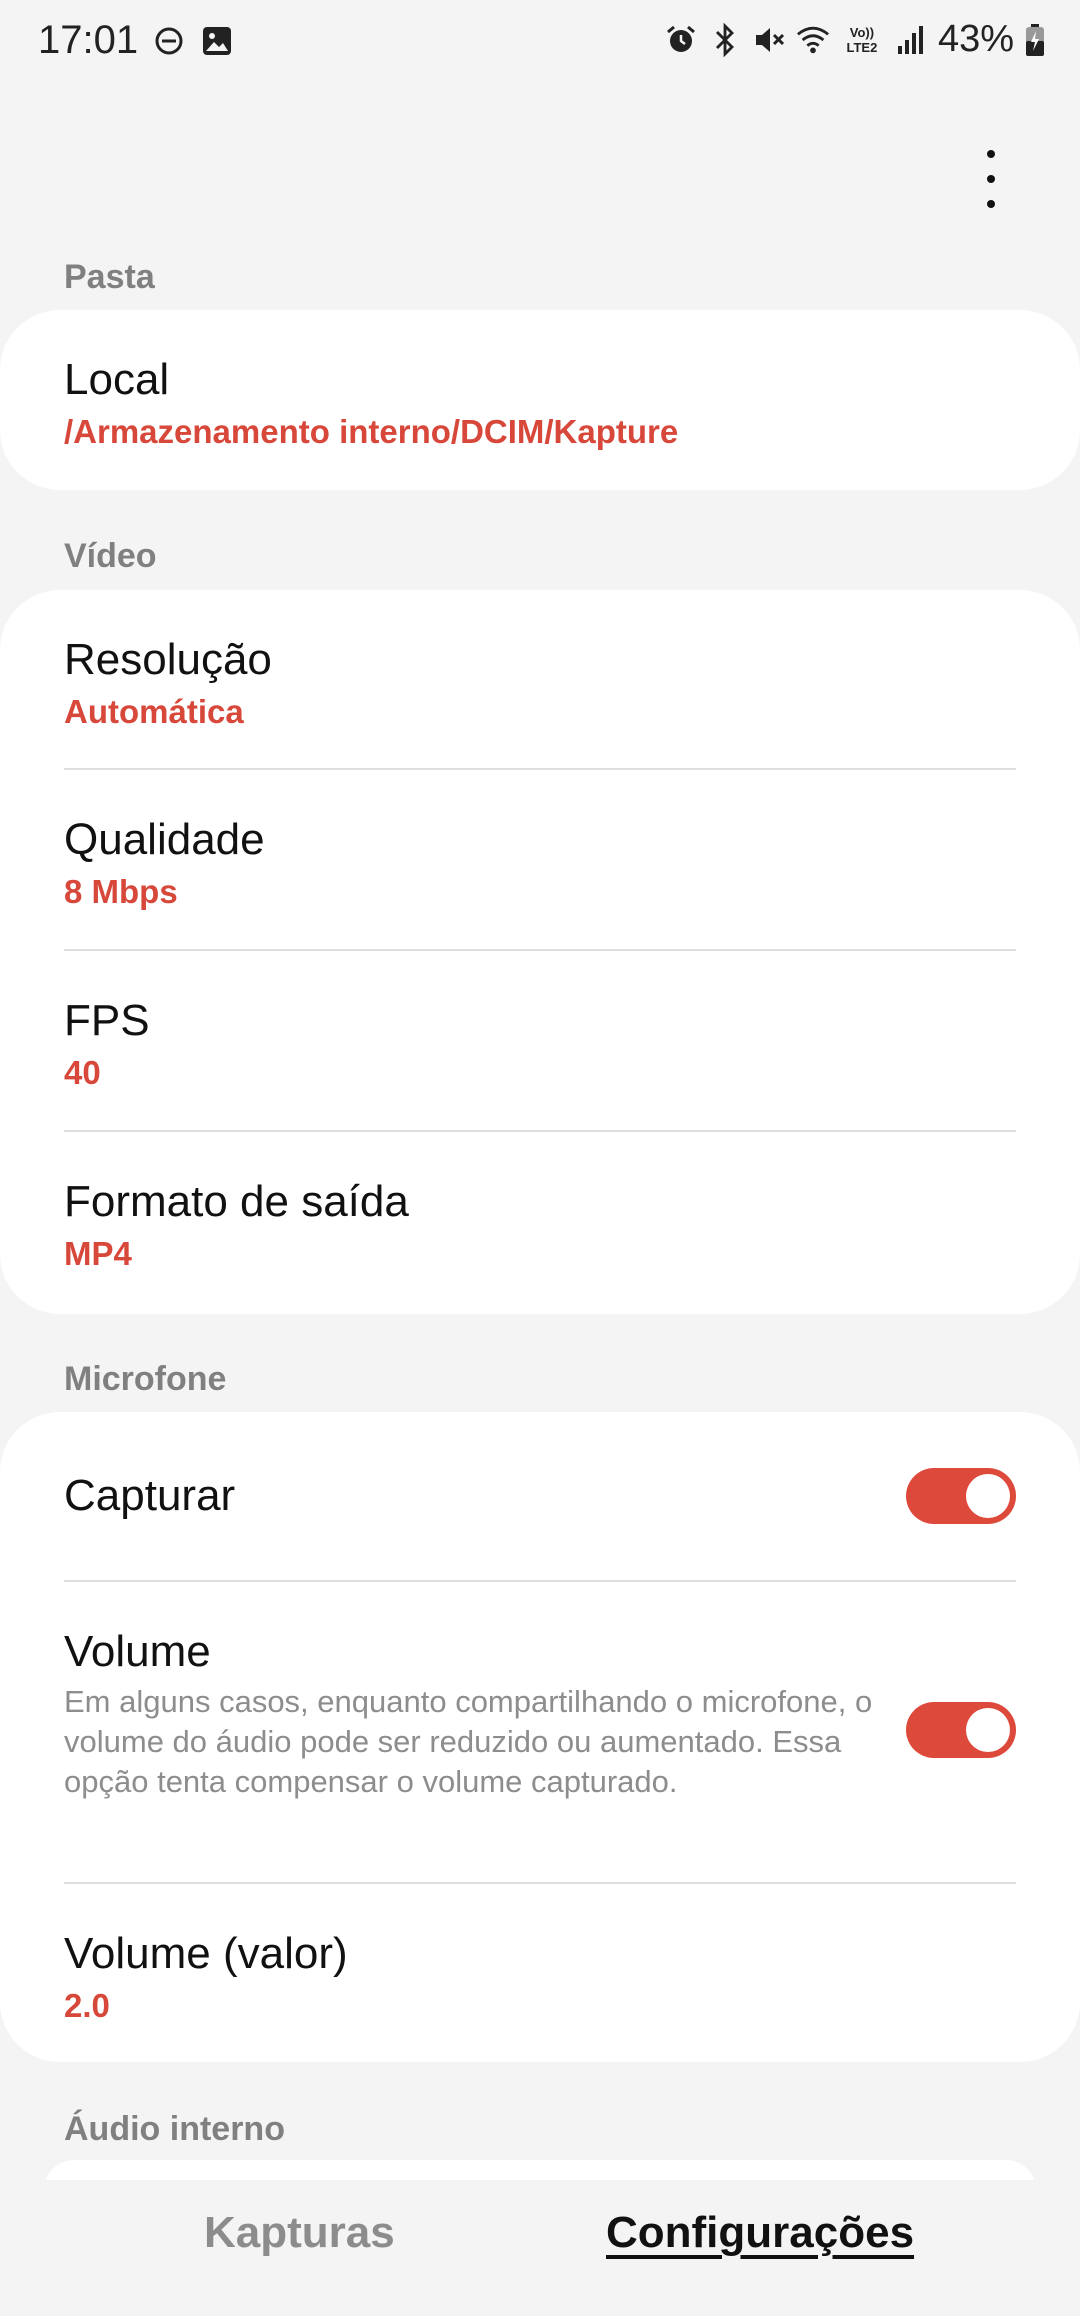 The height and width of the screenshot is (2316, 1080). I want to click on volte-label-top: Vo)), so click(862, 32).